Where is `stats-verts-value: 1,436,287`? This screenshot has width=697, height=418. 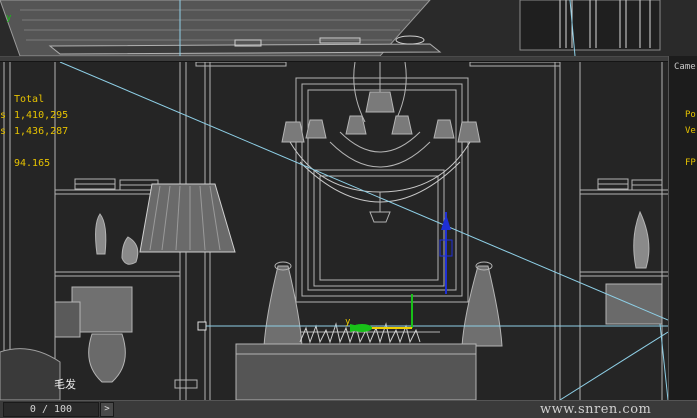
stats-verts-value: 1,436,287 is located at coordinates (41, 131).